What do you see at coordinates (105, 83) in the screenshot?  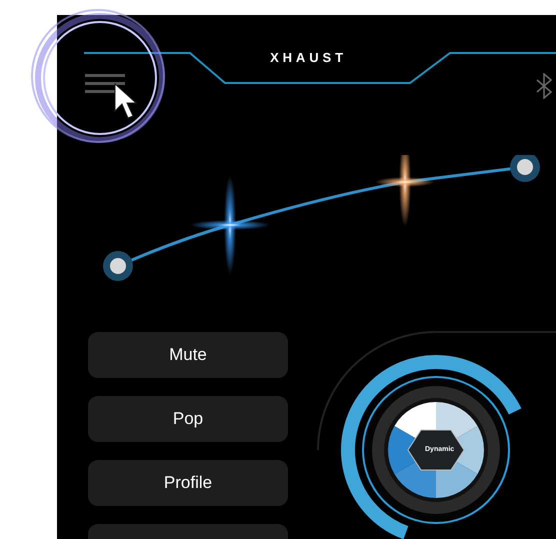 I see `menu-icon` at bounding box center [105, 83].